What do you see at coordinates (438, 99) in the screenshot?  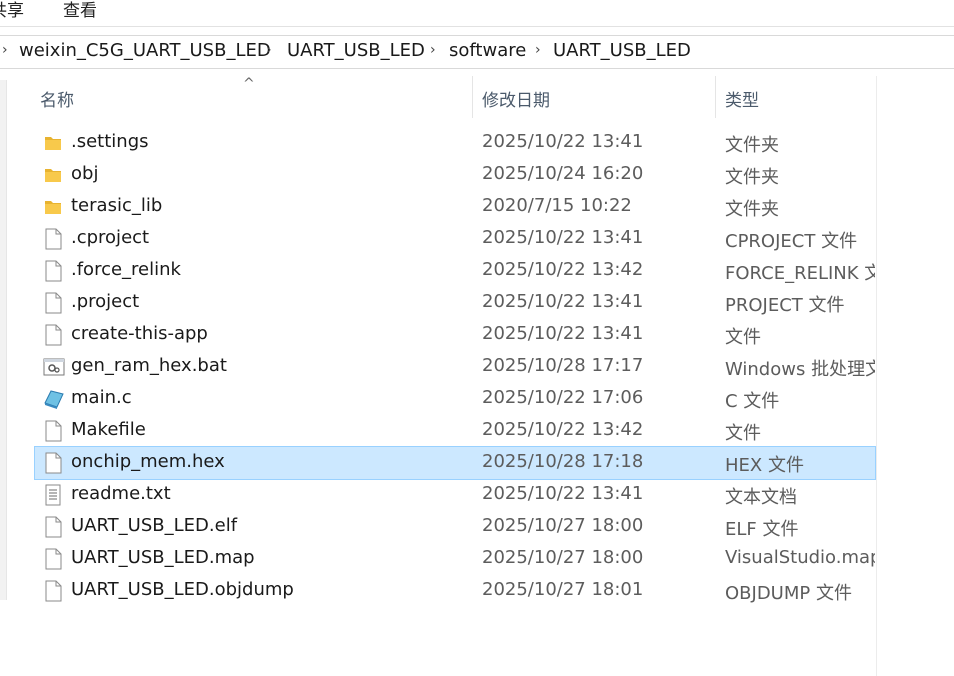 I see `column-header-row: ^ 名称 修改日期 类型` at bounding box center [438, 99].